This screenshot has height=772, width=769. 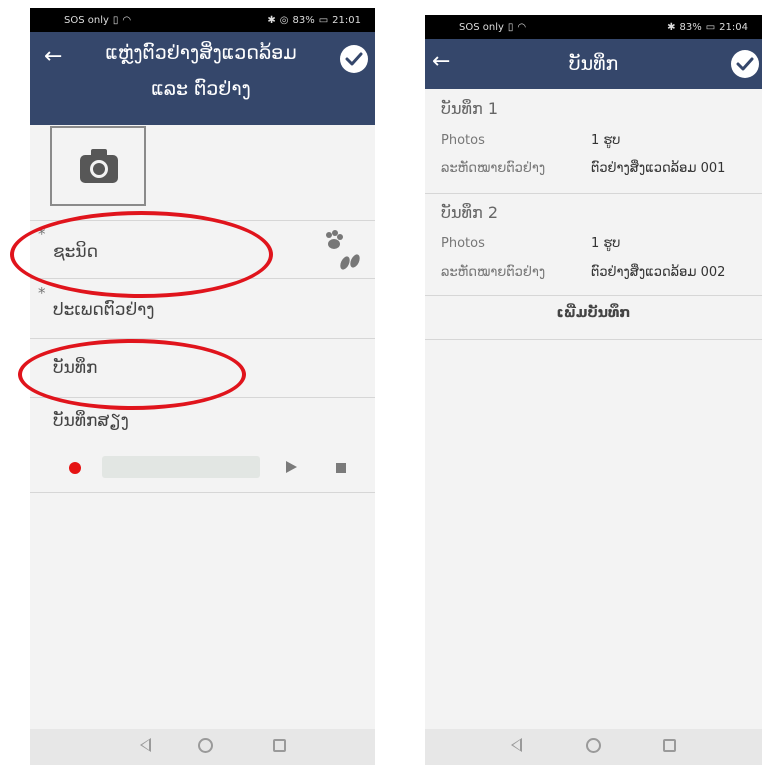 What do you see at coordinates (470, 108) in the screenshot?
I see `record-heading: ບັນທຶກ 1` at bounding box center [470, 108].